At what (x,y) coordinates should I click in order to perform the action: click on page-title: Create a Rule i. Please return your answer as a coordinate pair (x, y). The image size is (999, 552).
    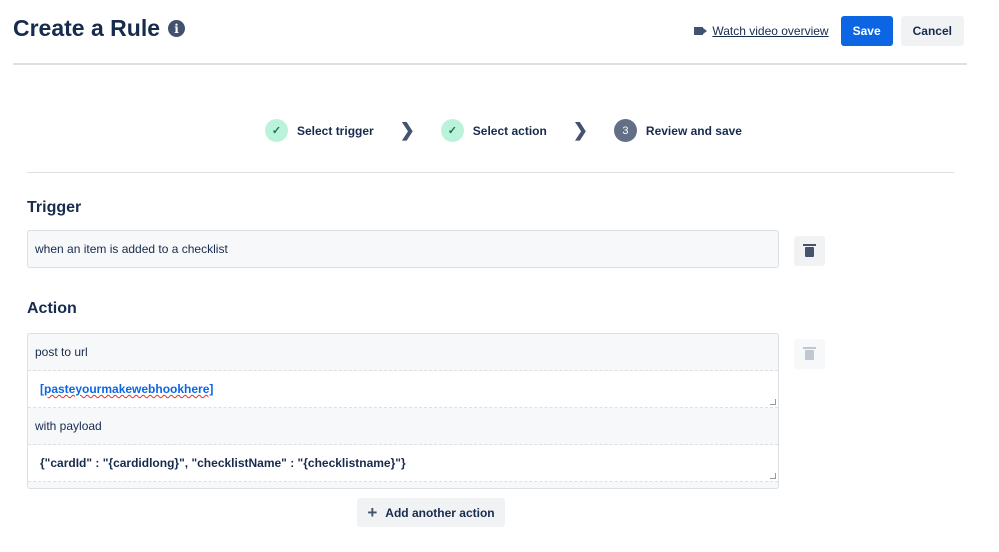
    Looking at the image, I should click on (99, 28).